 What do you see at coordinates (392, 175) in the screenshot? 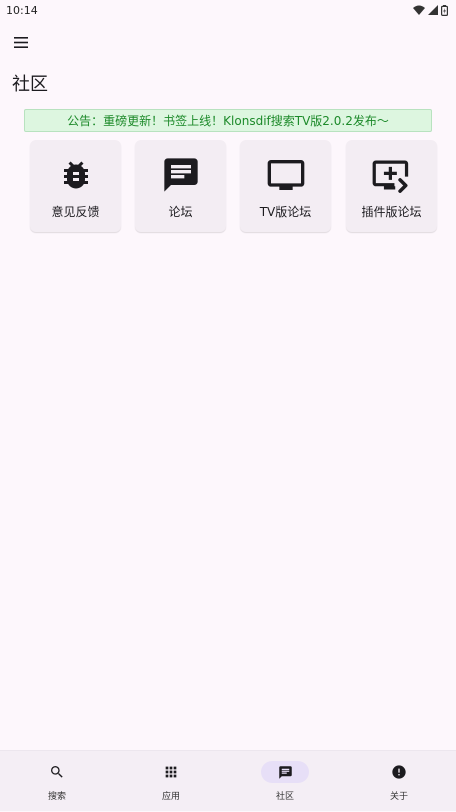
I see `add-to-queue-icon` at bounding box center [392, 175].